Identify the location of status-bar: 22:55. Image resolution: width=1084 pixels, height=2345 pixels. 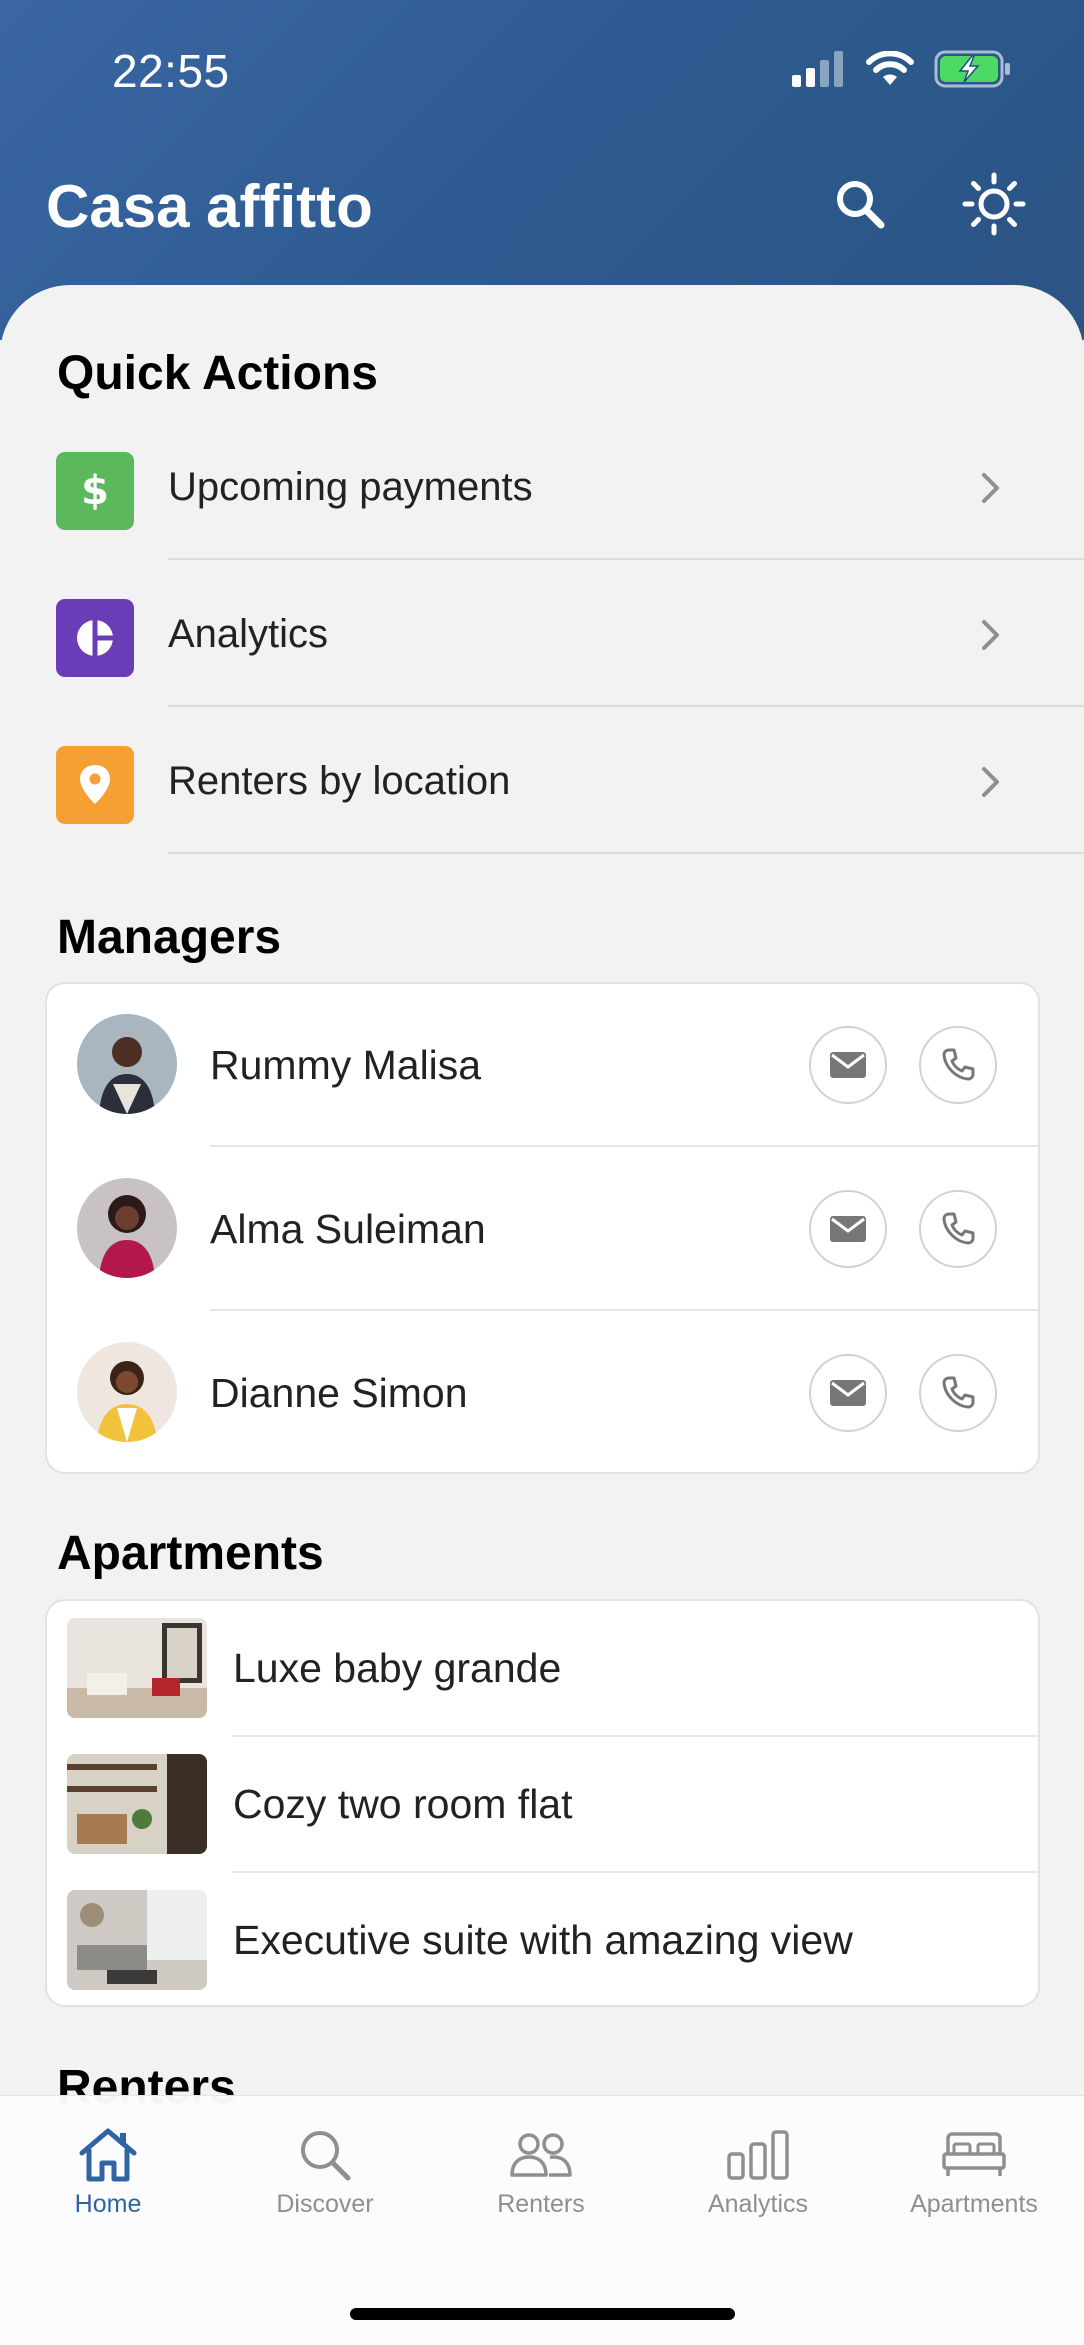
(542, 70).